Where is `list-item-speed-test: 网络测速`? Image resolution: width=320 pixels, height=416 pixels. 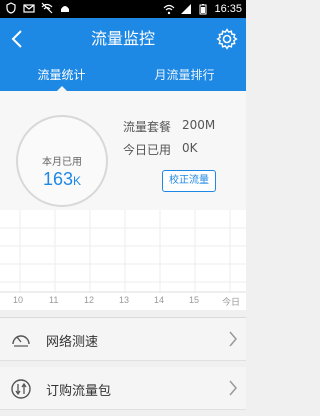
list-item-speed-test: 网络测速 is located at coordinates (123, 339).